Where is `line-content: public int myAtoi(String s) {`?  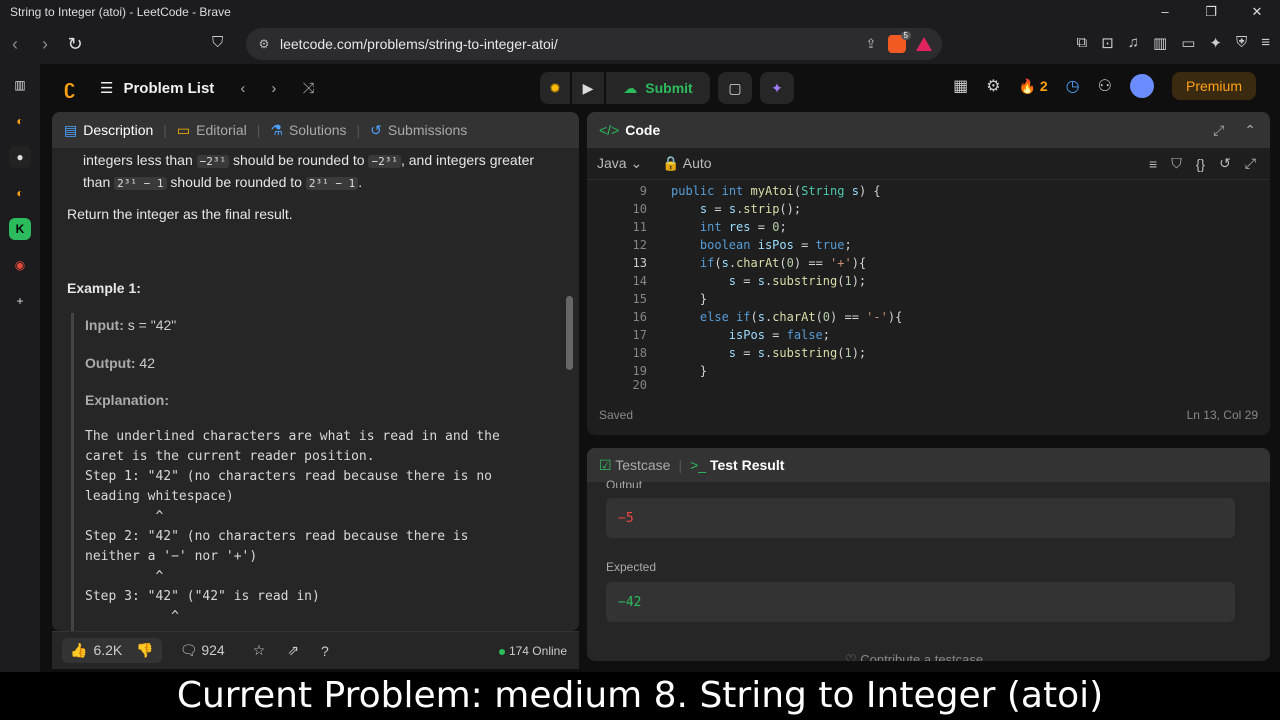 line-content: public int myAtoi(String s) { is located at coordinates (776, 191).